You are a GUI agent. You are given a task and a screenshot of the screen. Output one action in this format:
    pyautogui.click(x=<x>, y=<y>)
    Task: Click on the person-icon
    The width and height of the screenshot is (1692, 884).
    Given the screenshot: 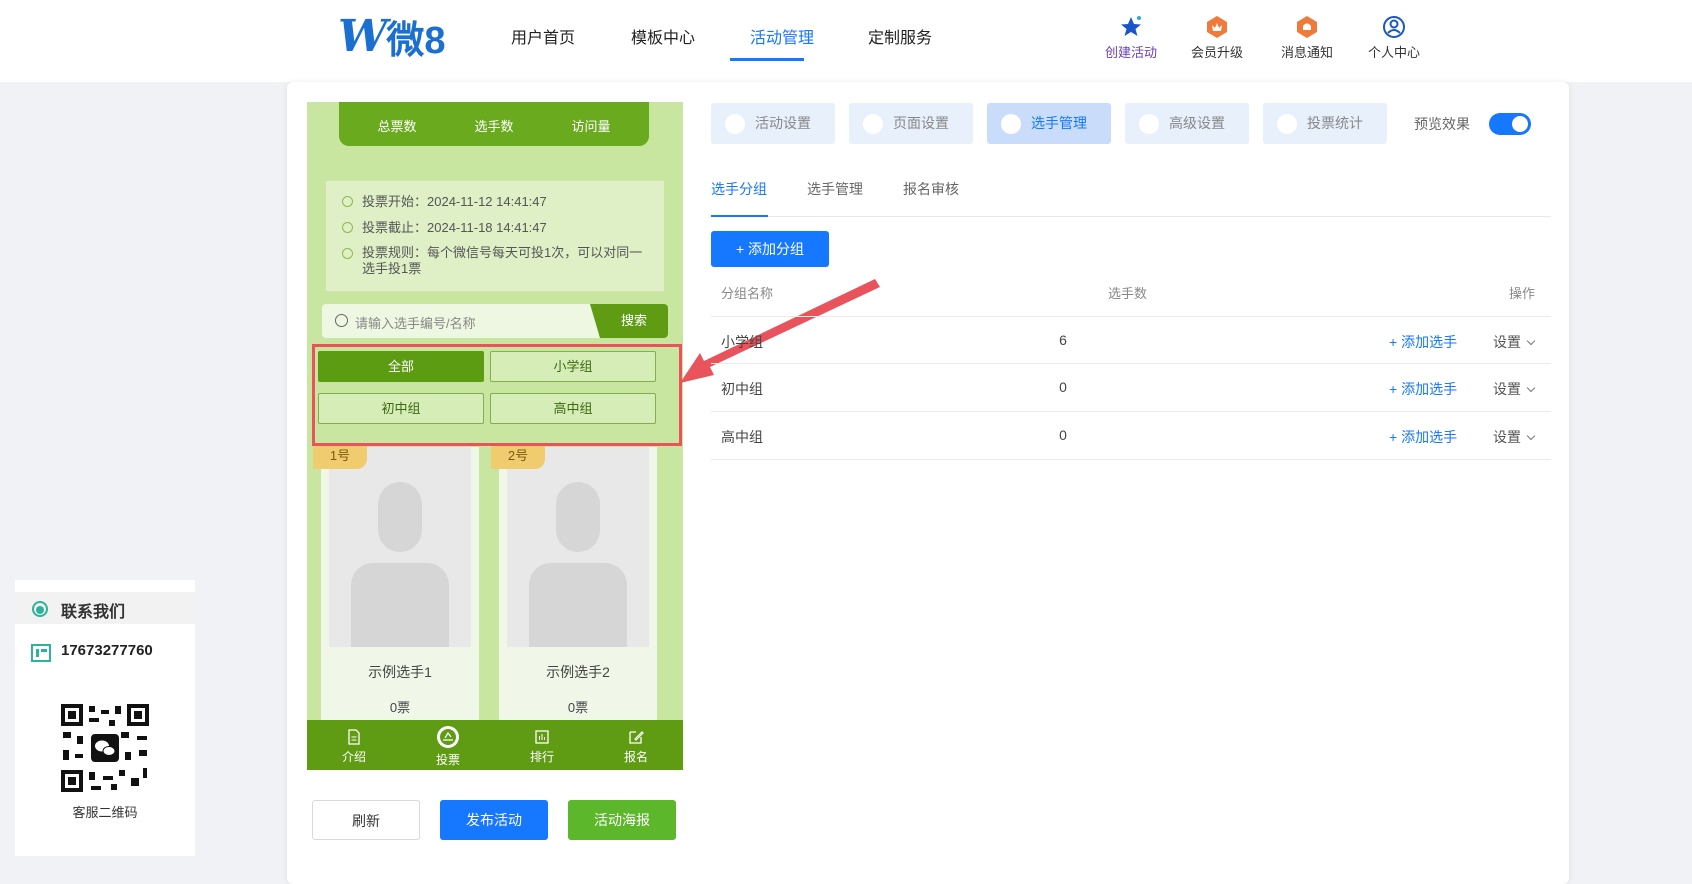 What is the action you would take?
    pyautogui.click(x=1011, y=124)
    